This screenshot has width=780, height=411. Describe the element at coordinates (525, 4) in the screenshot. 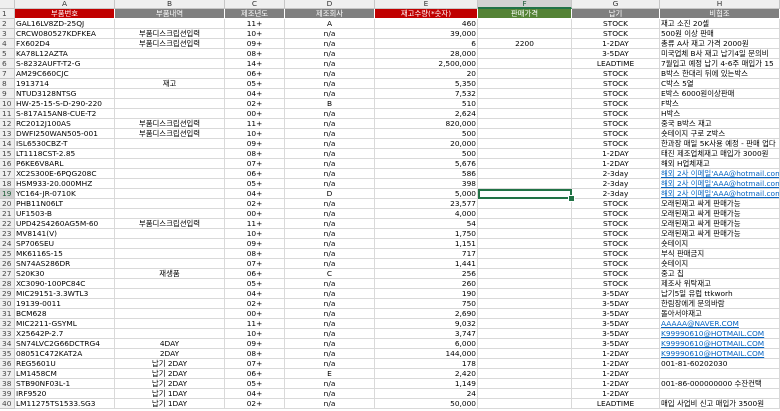

I see `column-header-f: F` at that location.